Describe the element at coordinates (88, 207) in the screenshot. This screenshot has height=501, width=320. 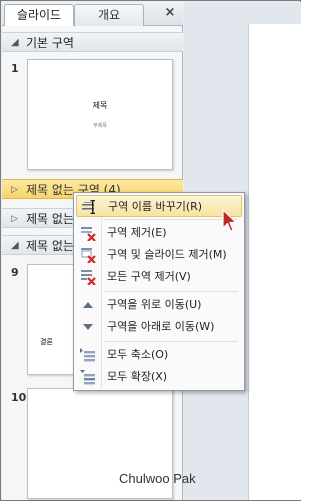
I see `rename-section-icon` at that location.